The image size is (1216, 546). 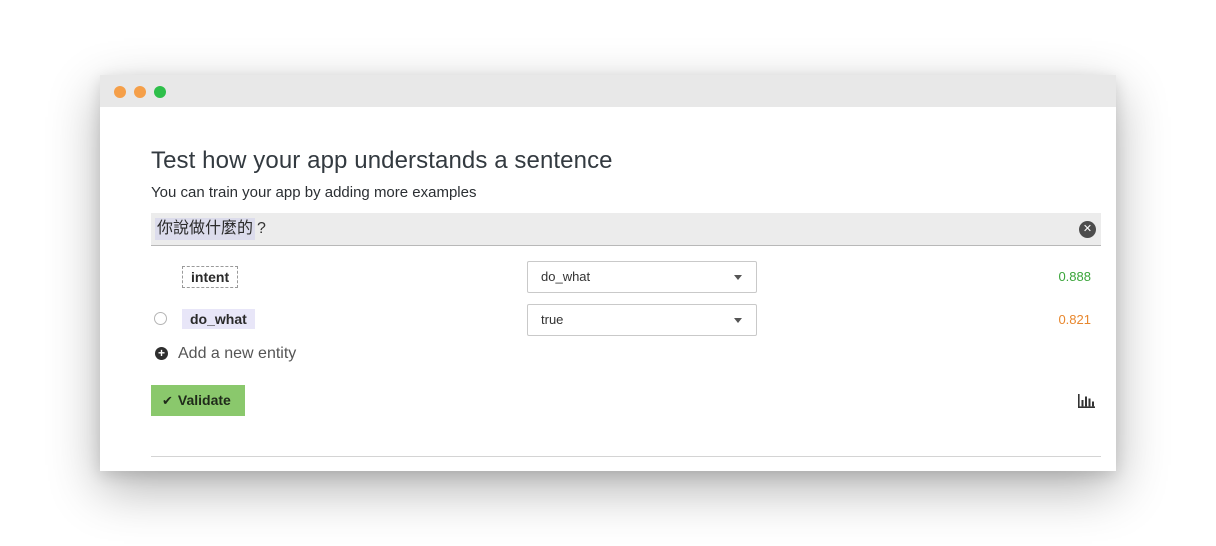 I want to click on check-icon: ✔, so click(x=167, y=400).